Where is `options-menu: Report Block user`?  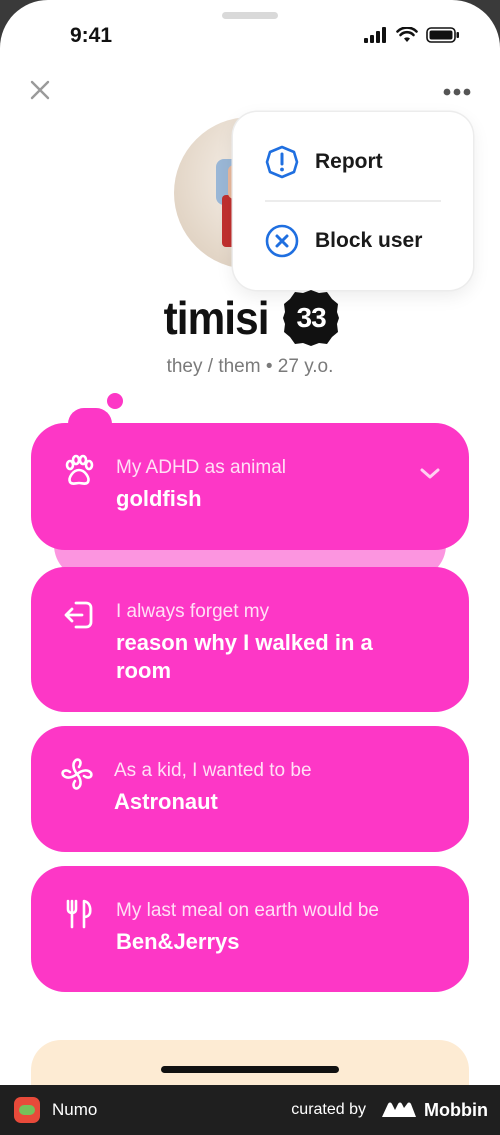
options-menu: Report Block user is located at coordinates (353, 201).